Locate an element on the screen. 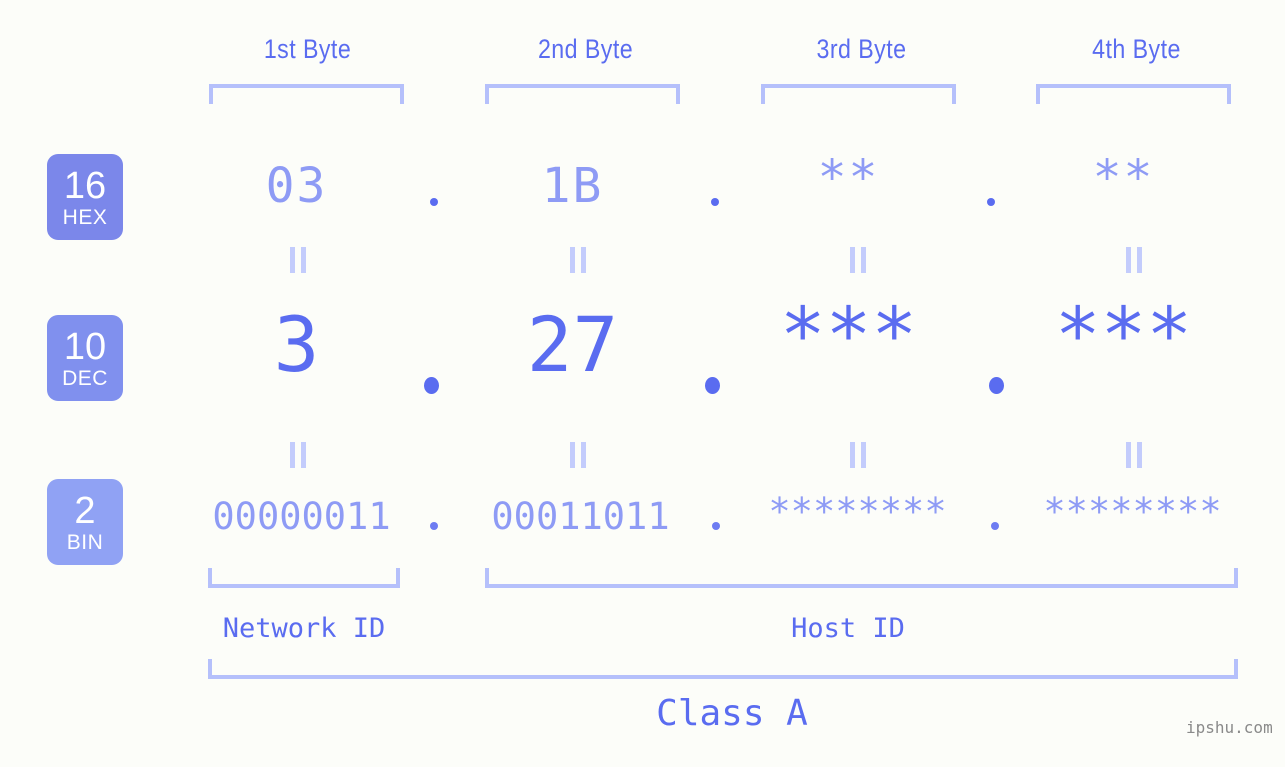 The image size is (1285, 767). base-badge-dec-number: 10 is located at coordinates (85, 346).